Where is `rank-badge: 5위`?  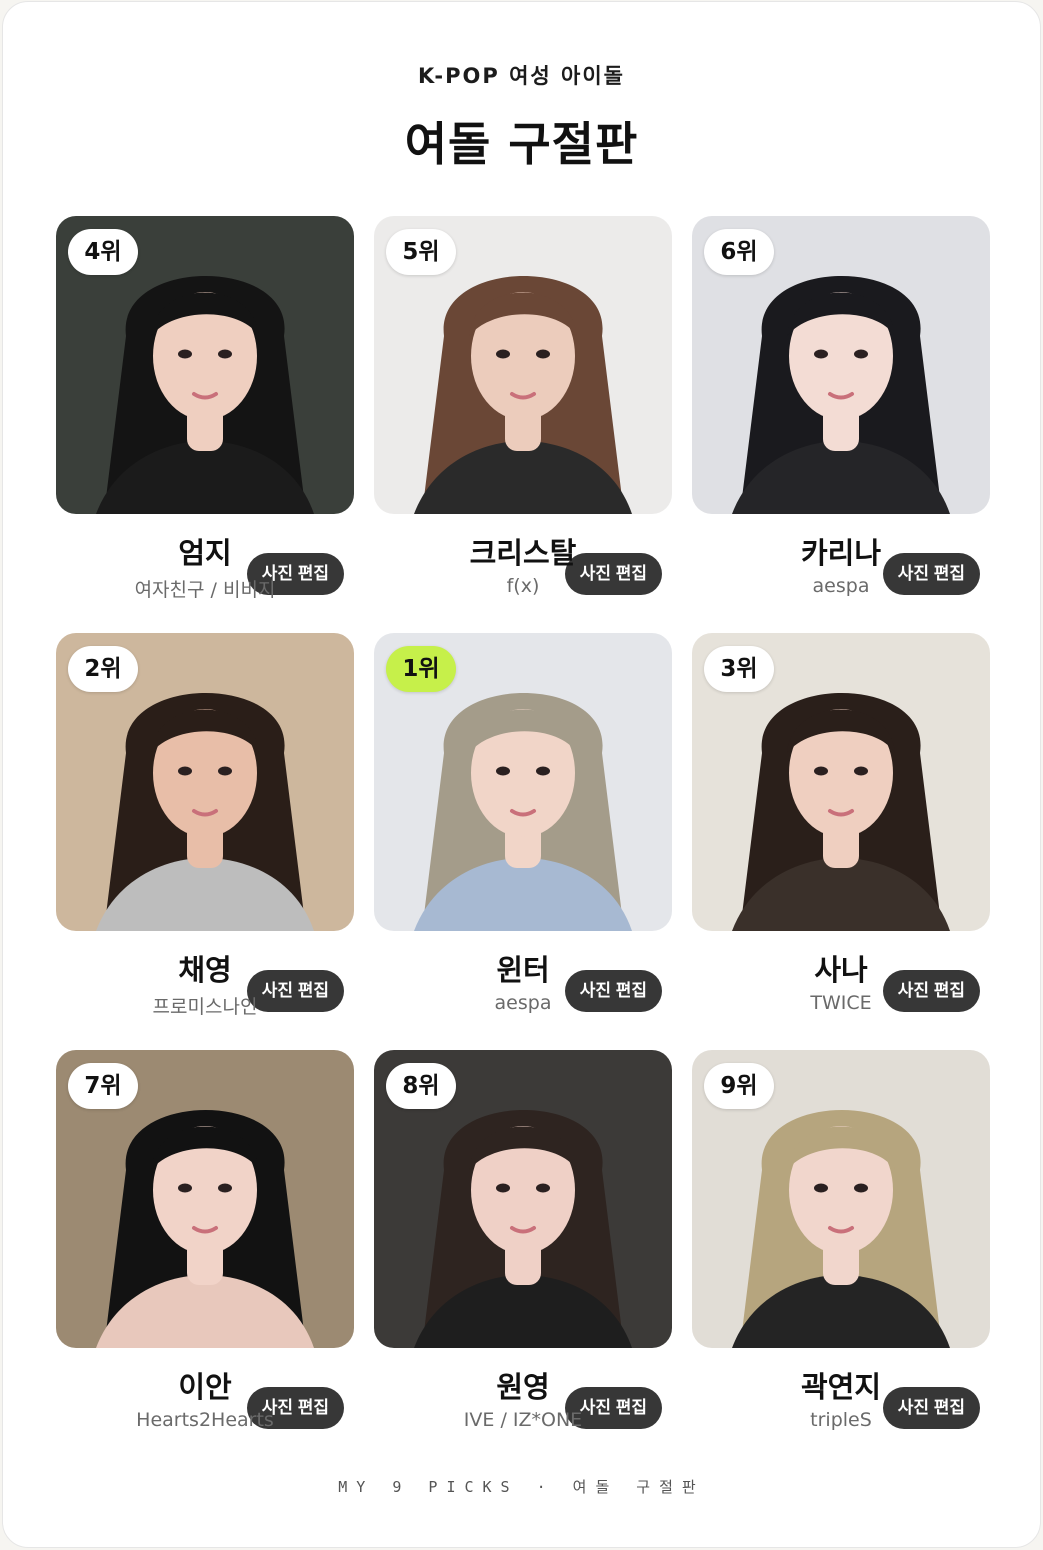 rank-badge: 5위 is located at coordinates (421, 252).